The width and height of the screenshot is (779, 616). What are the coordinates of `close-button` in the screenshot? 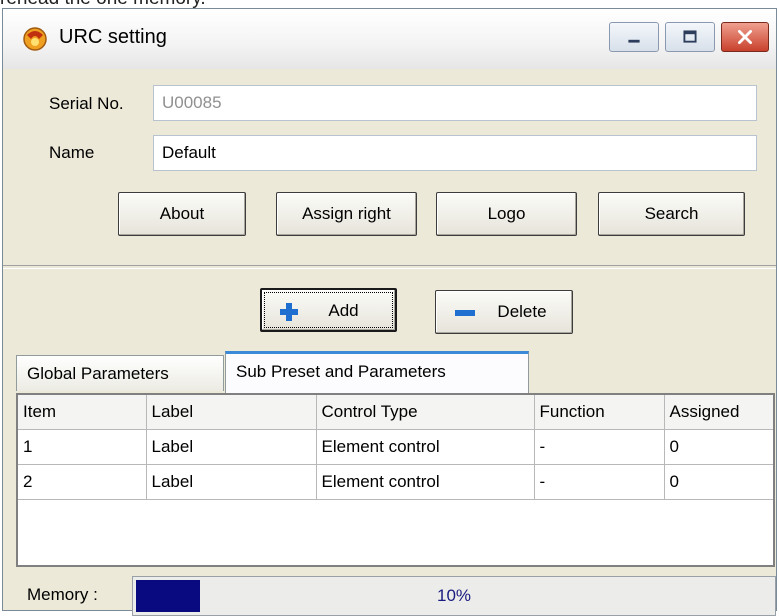 It's located at (745, 37).